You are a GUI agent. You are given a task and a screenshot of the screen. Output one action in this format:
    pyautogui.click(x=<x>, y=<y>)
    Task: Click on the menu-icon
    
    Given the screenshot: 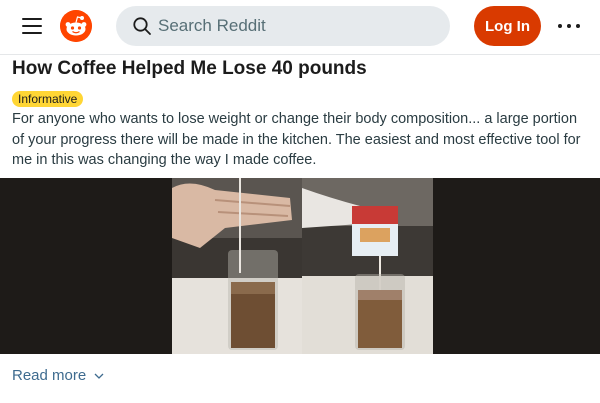 What is the action you would take?
    pyautogui.click(x=32, y=26)
    